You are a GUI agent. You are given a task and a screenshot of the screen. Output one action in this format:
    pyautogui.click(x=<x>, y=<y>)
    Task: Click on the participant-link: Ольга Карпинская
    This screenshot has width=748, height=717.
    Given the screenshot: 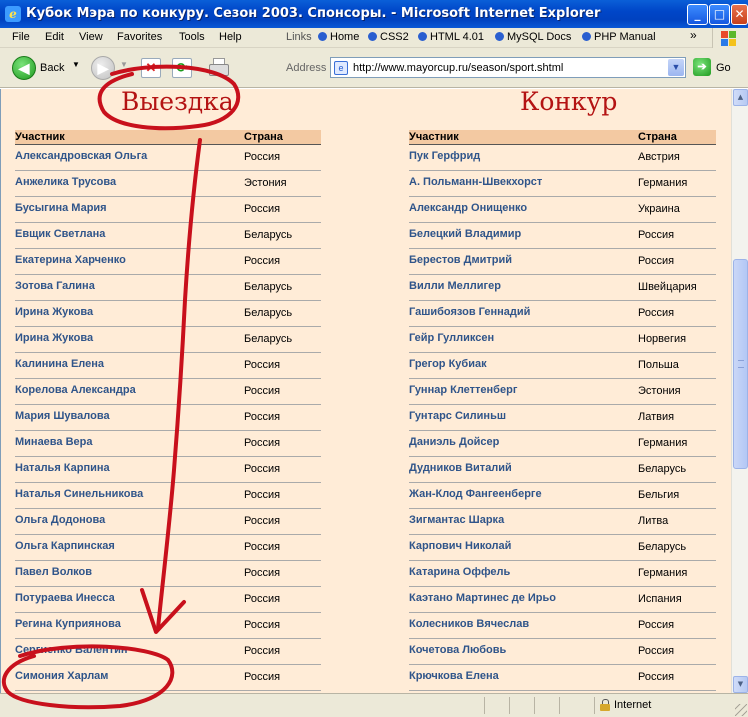 What is the action you would take?
    pyautogui.click(x=65, y=546)
    